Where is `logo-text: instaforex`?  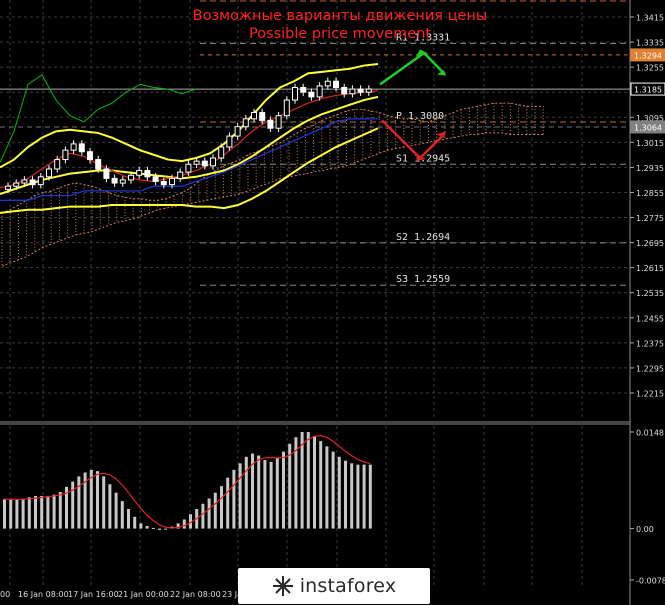 logo-text: instaforex is located at coordinates (348, 586).